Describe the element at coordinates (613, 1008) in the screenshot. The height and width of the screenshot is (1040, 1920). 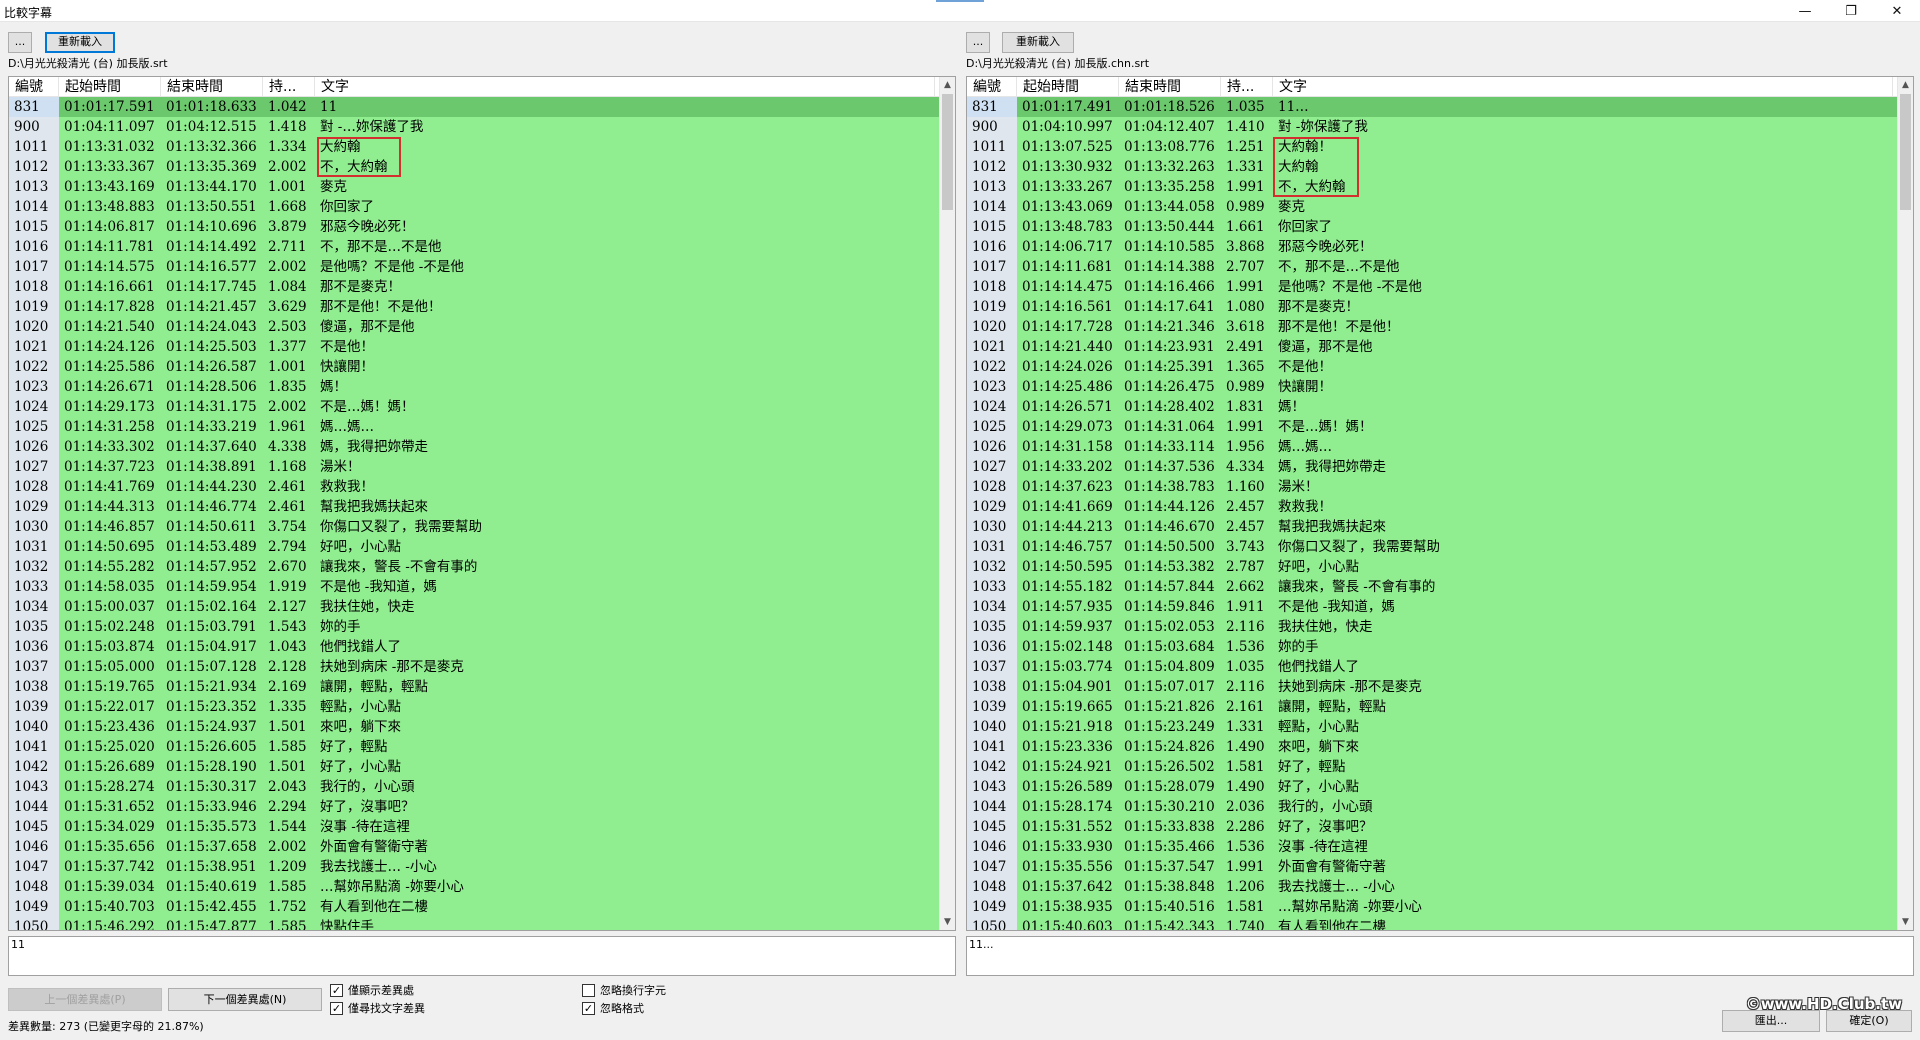
I see `ignore-format-checkbox: ✓ 忽略格式` at that location.